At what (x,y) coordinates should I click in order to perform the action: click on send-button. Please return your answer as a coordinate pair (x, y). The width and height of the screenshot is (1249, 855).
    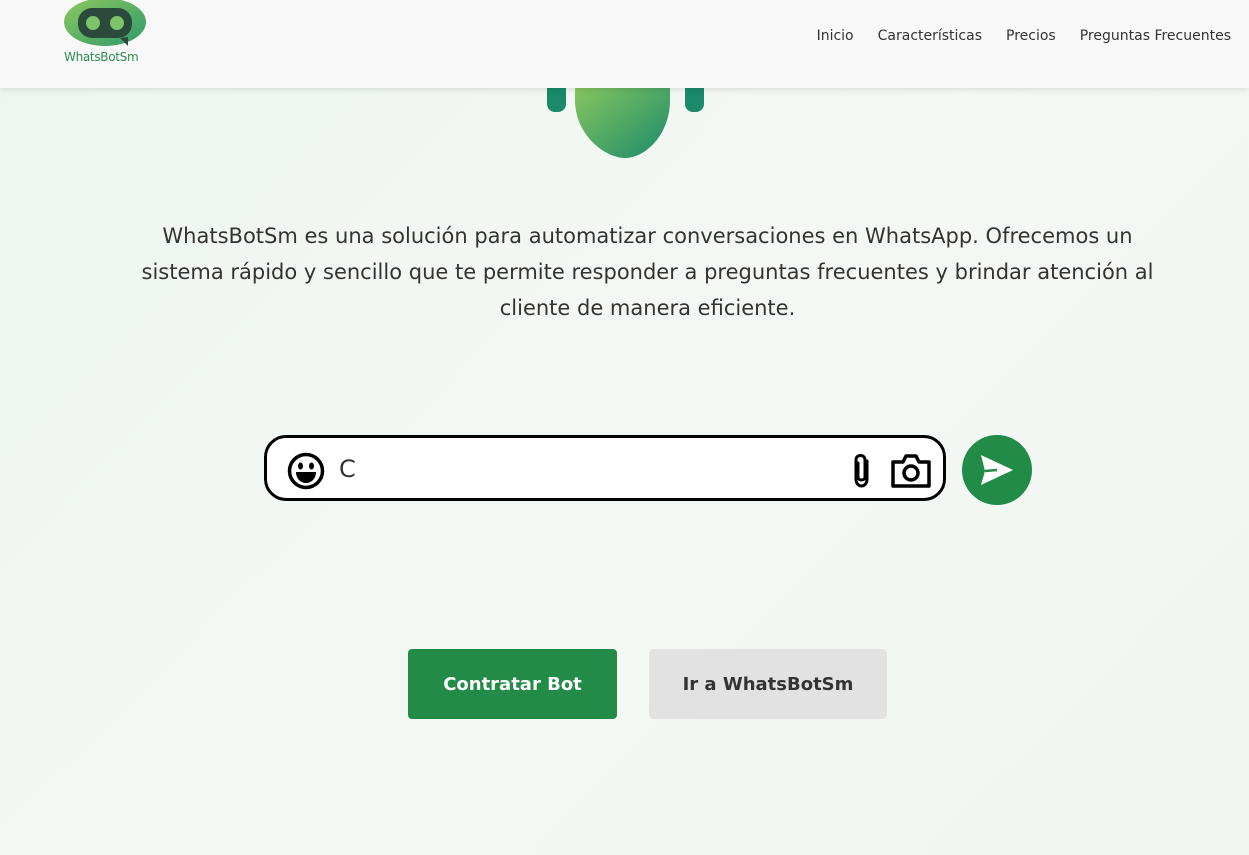
    Looking at the image, I should click on (997, 470).